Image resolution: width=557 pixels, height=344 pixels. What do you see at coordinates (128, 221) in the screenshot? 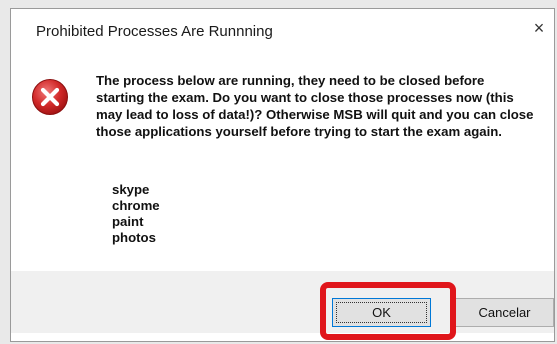
I see `process-item: paint` at bounding box center [128, 221].